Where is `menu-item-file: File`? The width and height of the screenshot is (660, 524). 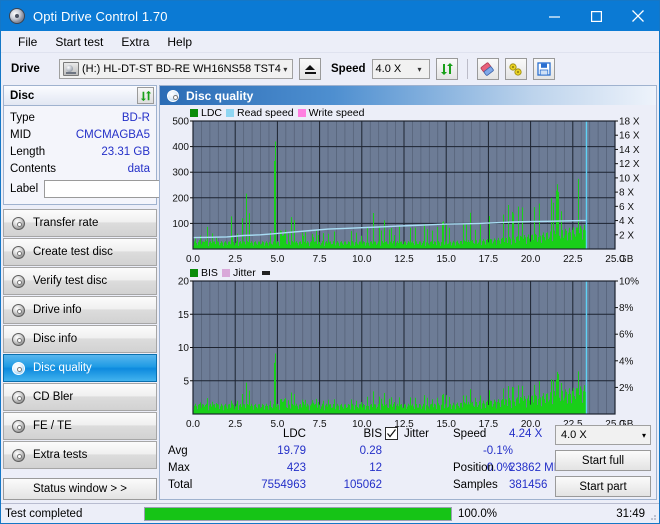
menu-item-file: File is located at coordinates (27, 42).